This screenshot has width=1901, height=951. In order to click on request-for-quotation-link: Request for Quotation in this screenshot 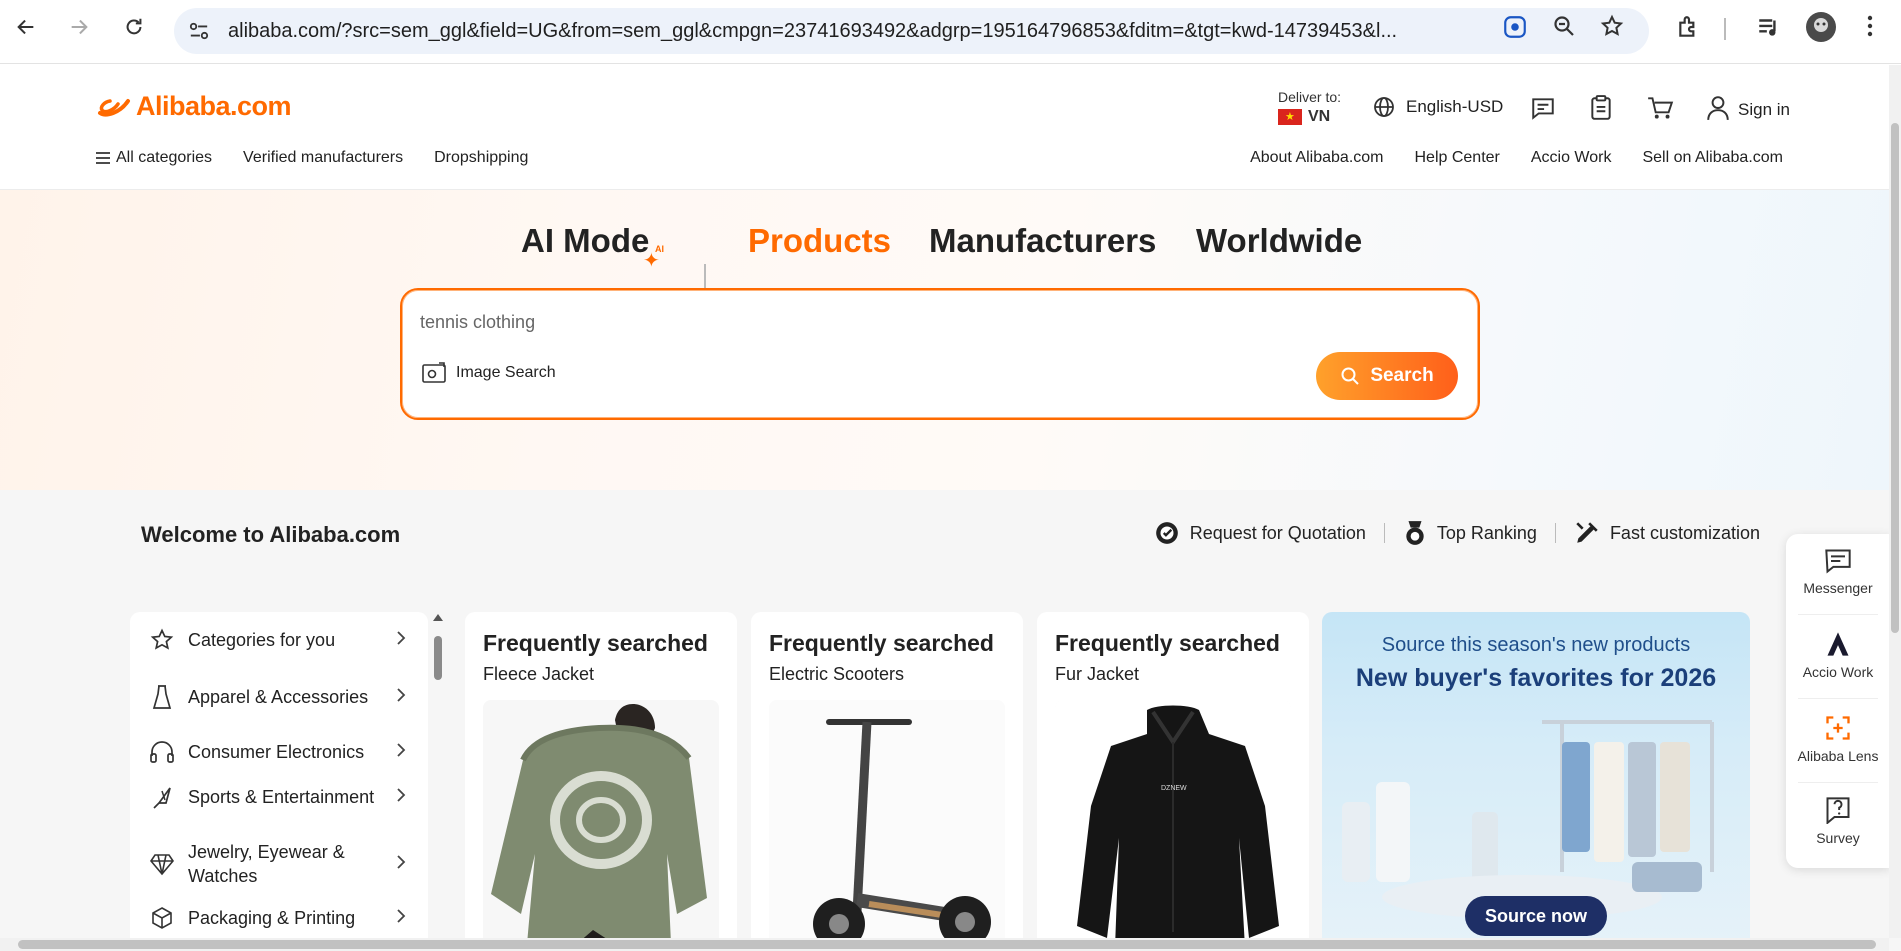, I will do `click(1260, 533)`.